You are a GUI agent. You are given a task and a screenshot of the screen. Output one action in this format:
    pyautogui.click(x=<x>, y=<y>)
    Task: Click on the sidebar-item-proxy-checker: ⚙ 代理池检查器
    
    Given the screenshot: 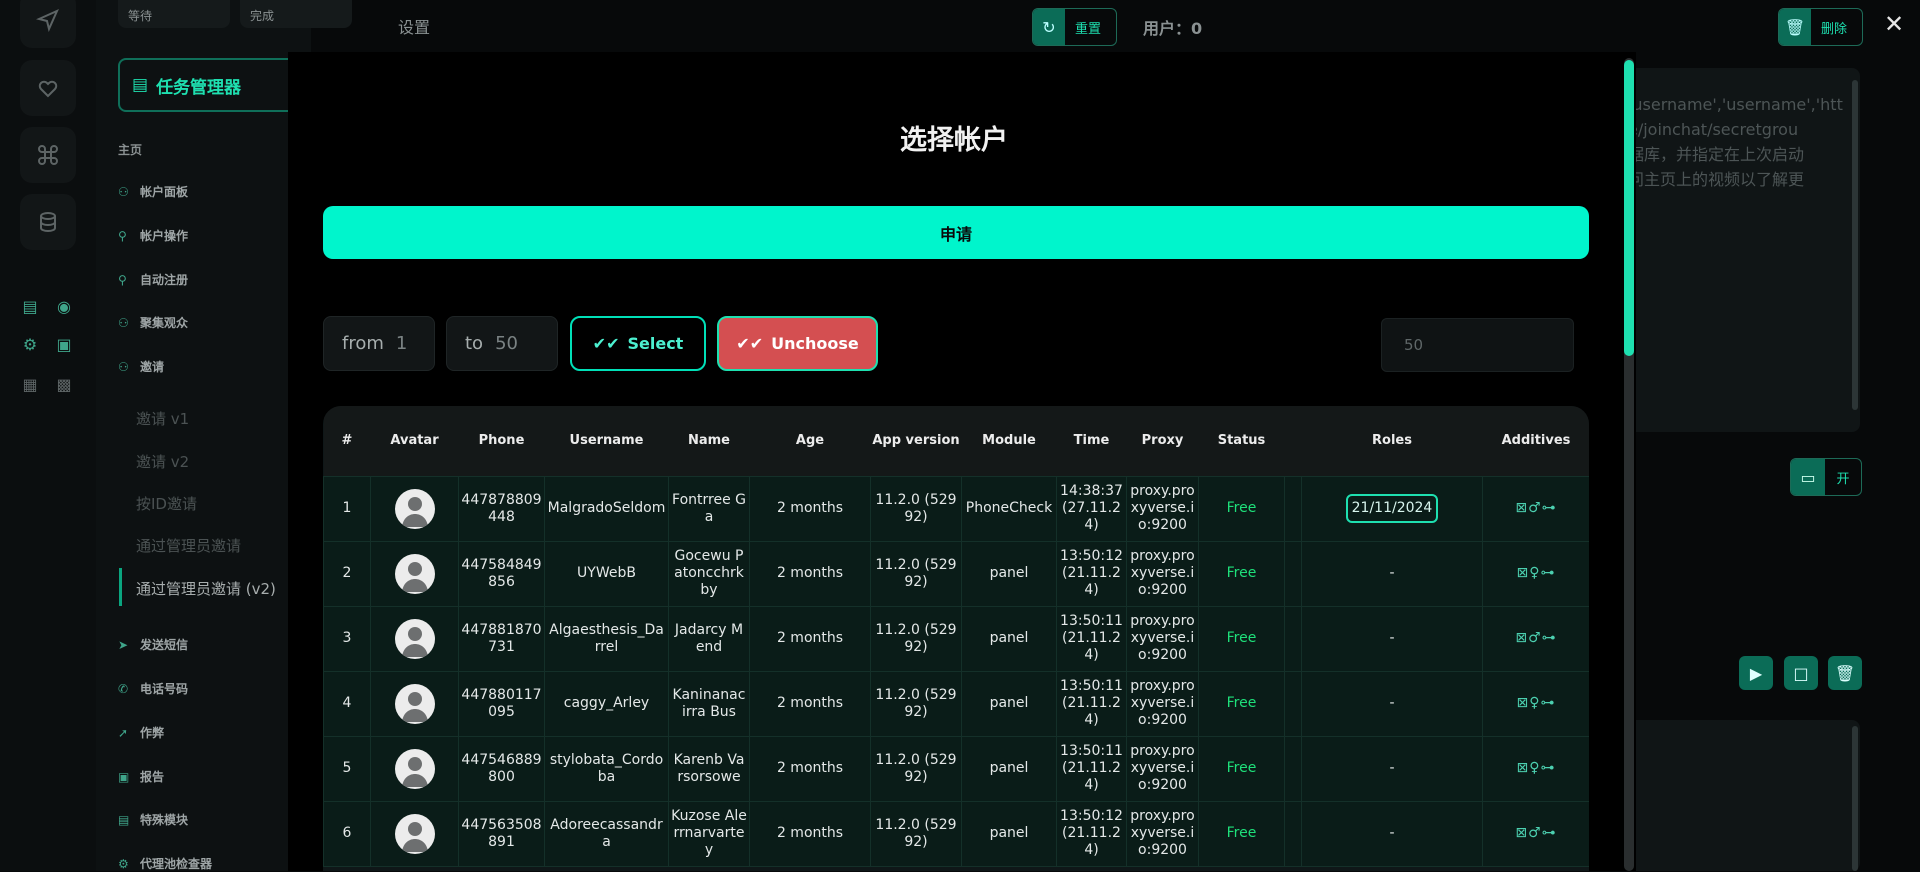 What is the action you would take?
    pyautogui.click(x=165, y=863)
    